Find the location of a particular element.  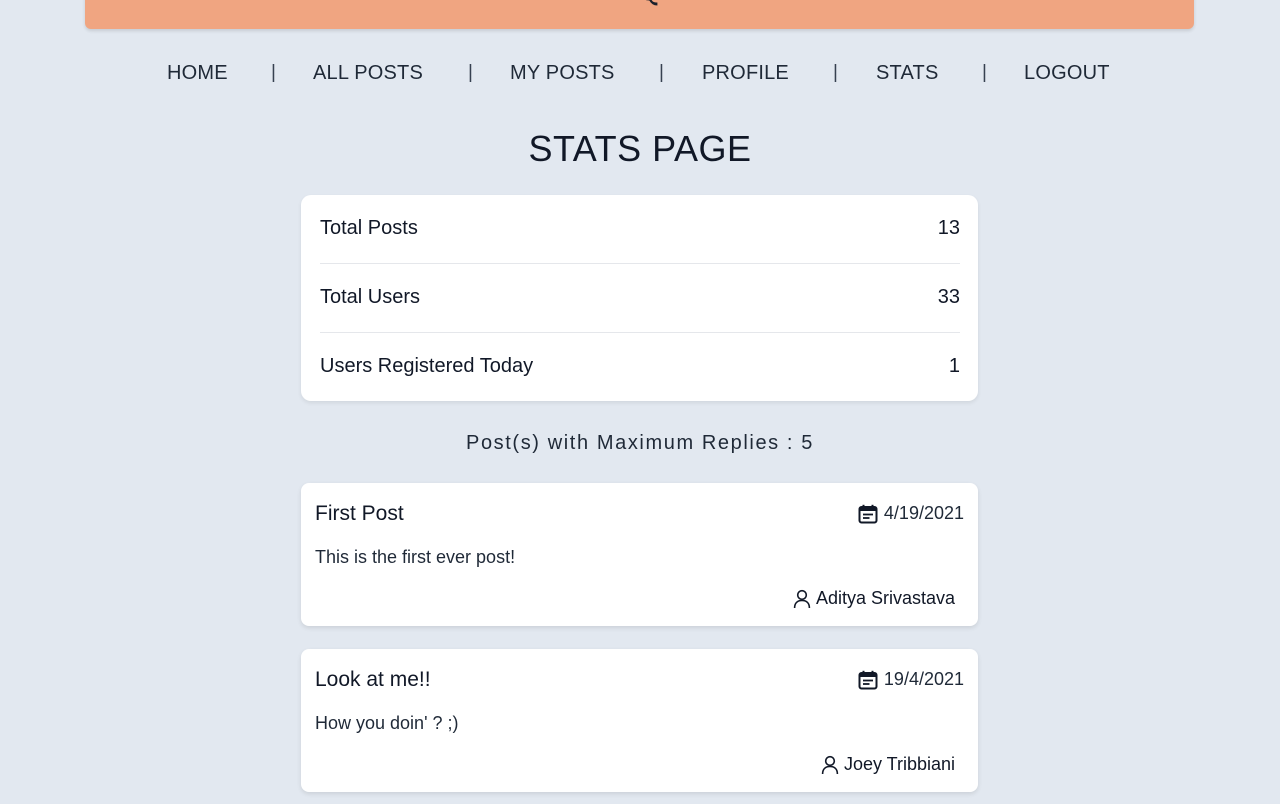

nav-my-posts: MY POSTS is located at coordinates (562, 73).